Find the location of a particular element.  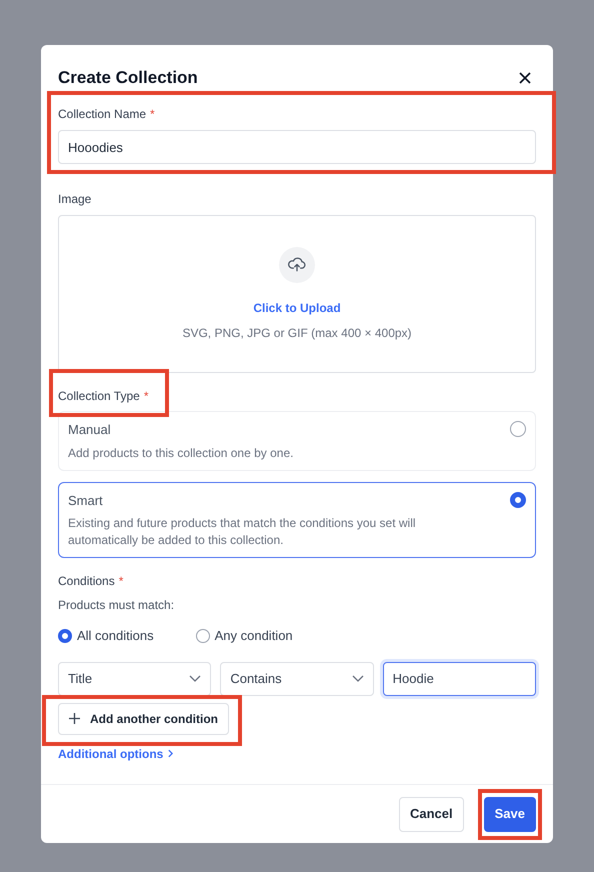

plus-icon is located at coordinates (74, 718).